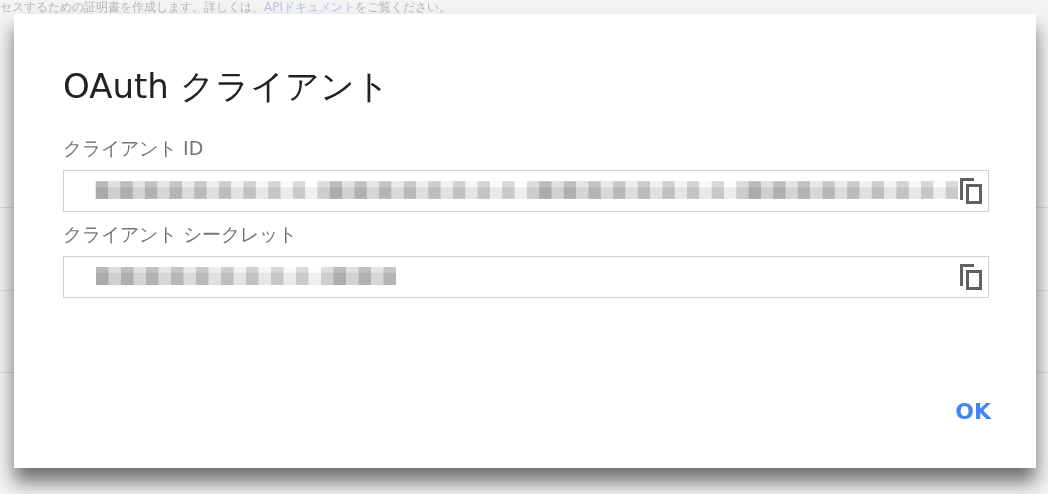  Describe the element at coordinates (227, 86) in the screenshot. I see `dialog-title: OAuth クライアント` at that location.